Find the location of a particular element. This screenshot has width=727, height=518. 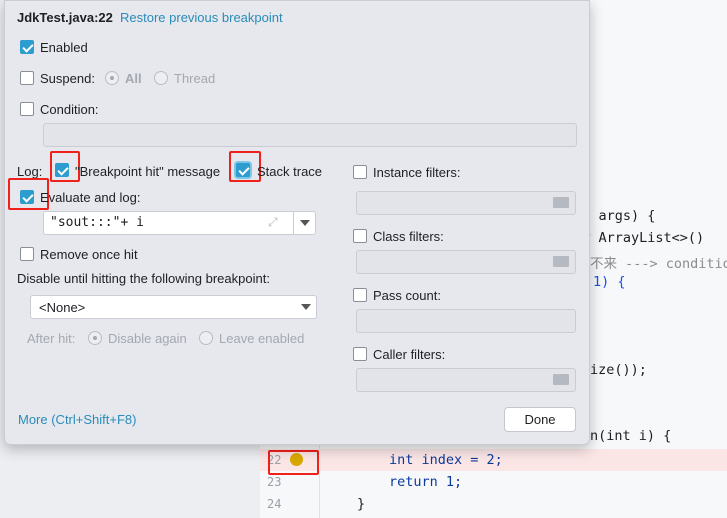

leave-enabled-radio is located at coordinates (206, 338).